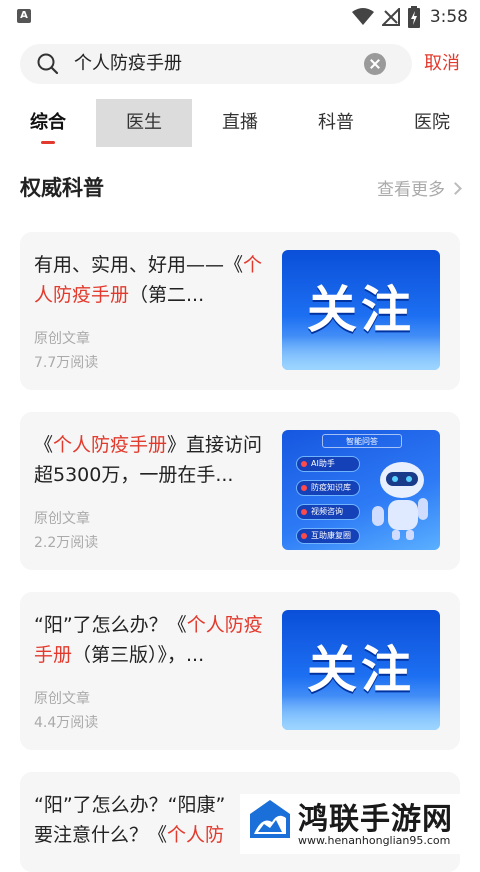 Image resolution: width=480 pixels, height=872 pixels. Describe the element at coordinates (110, 625) in the screenshot. I see `title-text: “阳”了怎么办？《` at that location.